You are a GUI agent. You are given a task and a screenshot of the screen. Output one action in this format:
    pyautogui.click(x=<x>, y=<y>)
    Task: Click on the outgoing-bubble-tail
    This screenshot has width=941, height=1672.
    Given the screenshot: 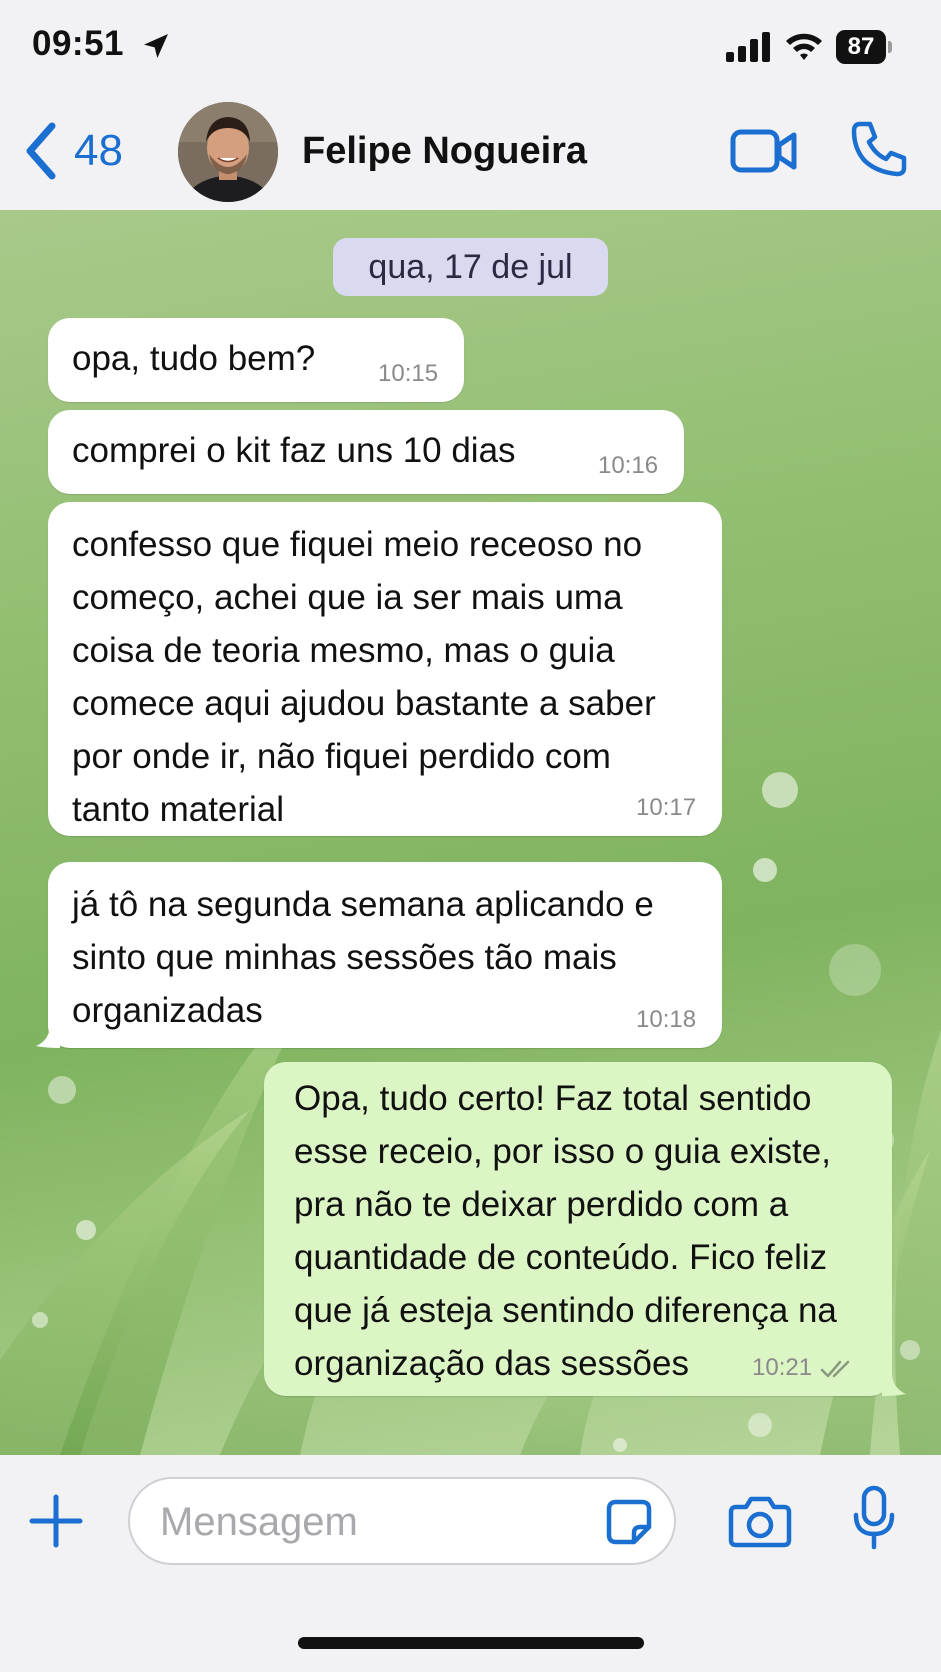 What is the action you would take?
    pyautogui.click(x=894, y=1384)
    